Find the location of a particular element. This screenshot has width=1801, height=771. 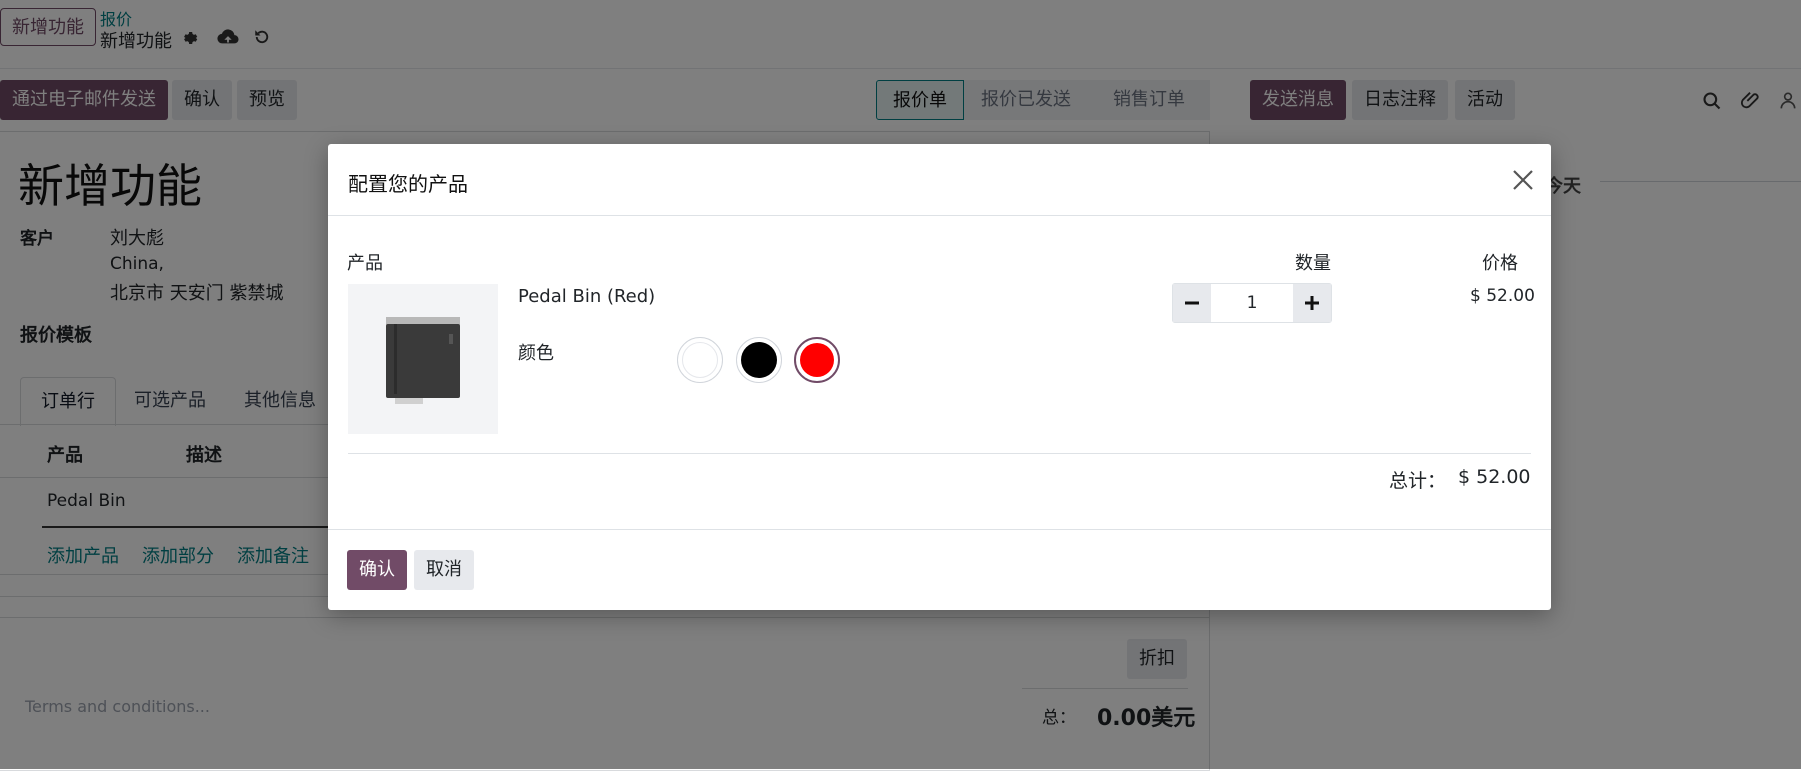

dialog-col-price: 价格 is located at coordinates (1500, 263).